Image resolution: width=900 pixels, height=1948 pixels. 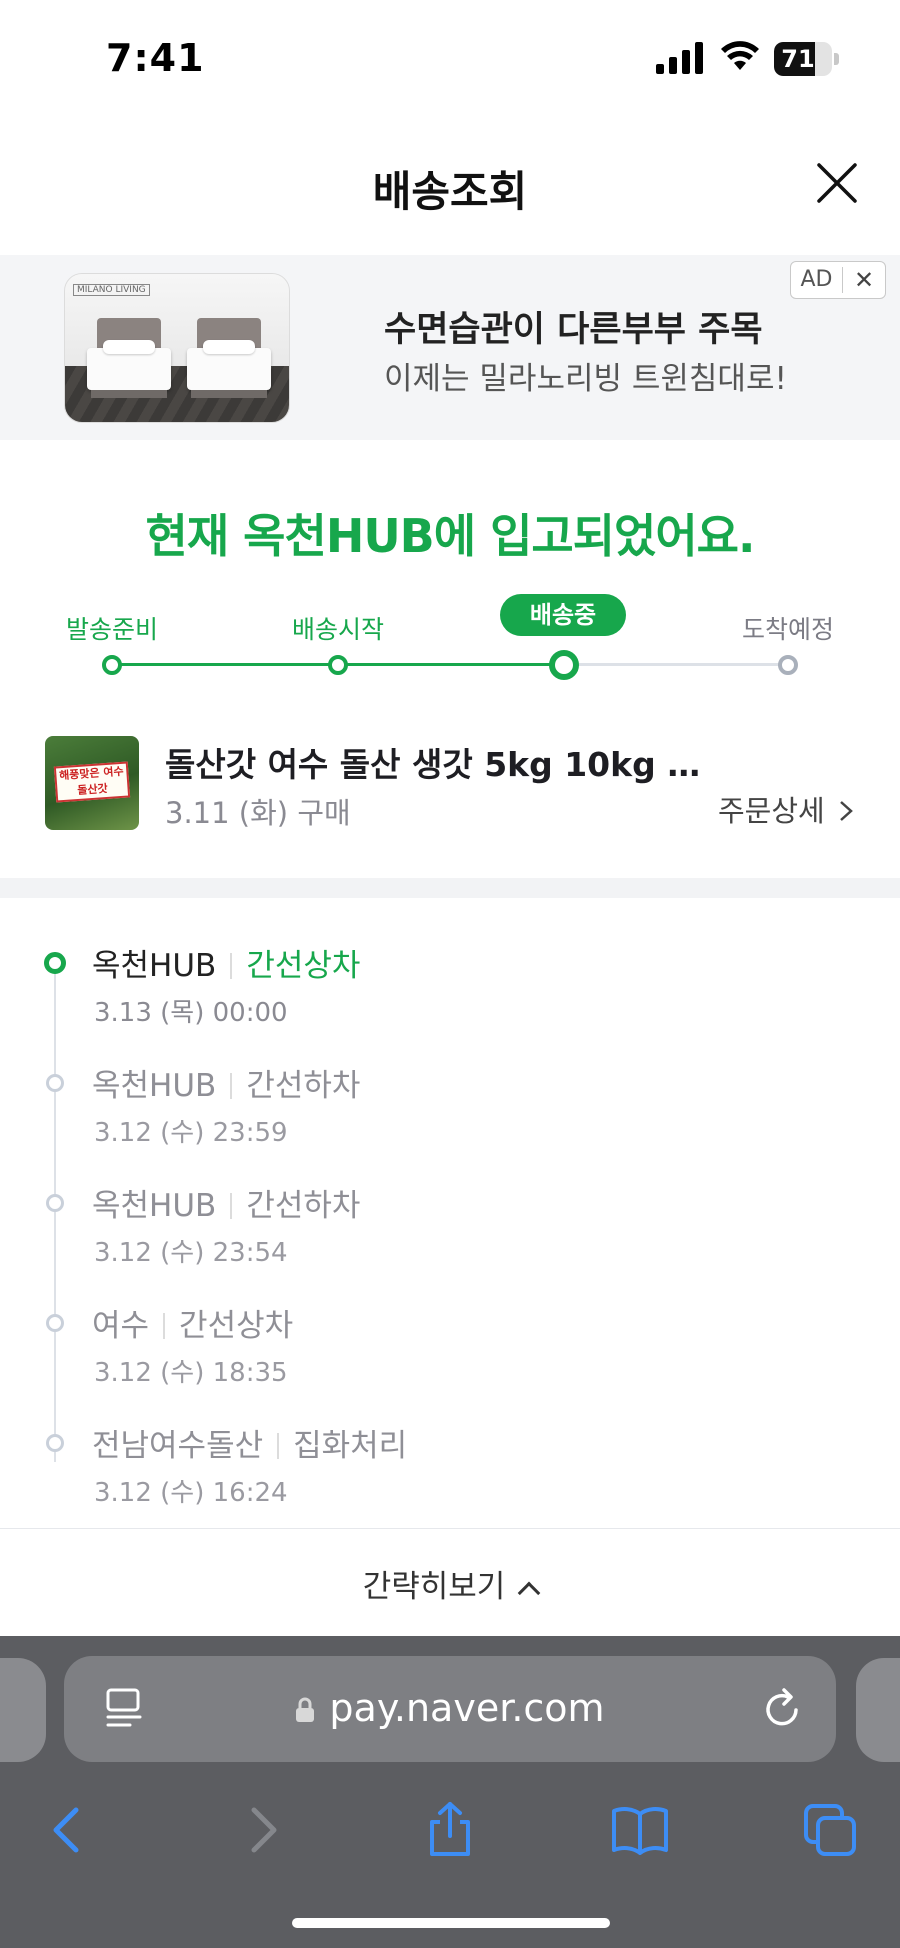 I want to click on step-label: 배송시작, so click(x=337, y=629).